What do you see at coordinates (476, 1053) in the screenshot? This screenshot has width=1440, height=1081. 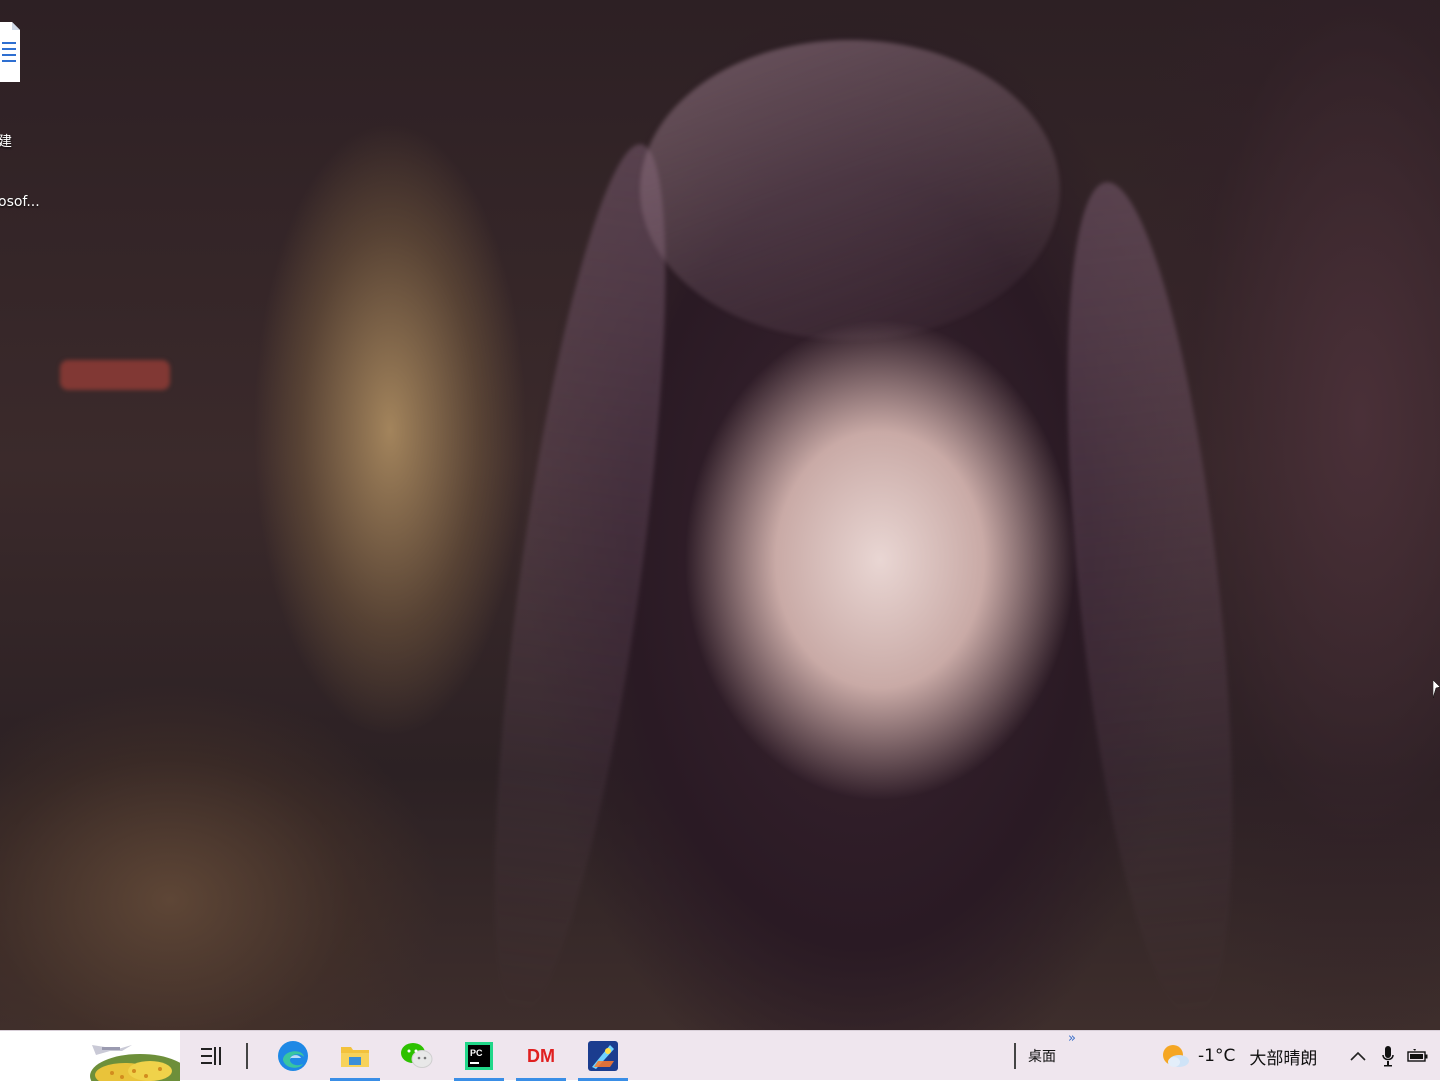 I see `svg-text: PC` at bounding box center [476, 1053].